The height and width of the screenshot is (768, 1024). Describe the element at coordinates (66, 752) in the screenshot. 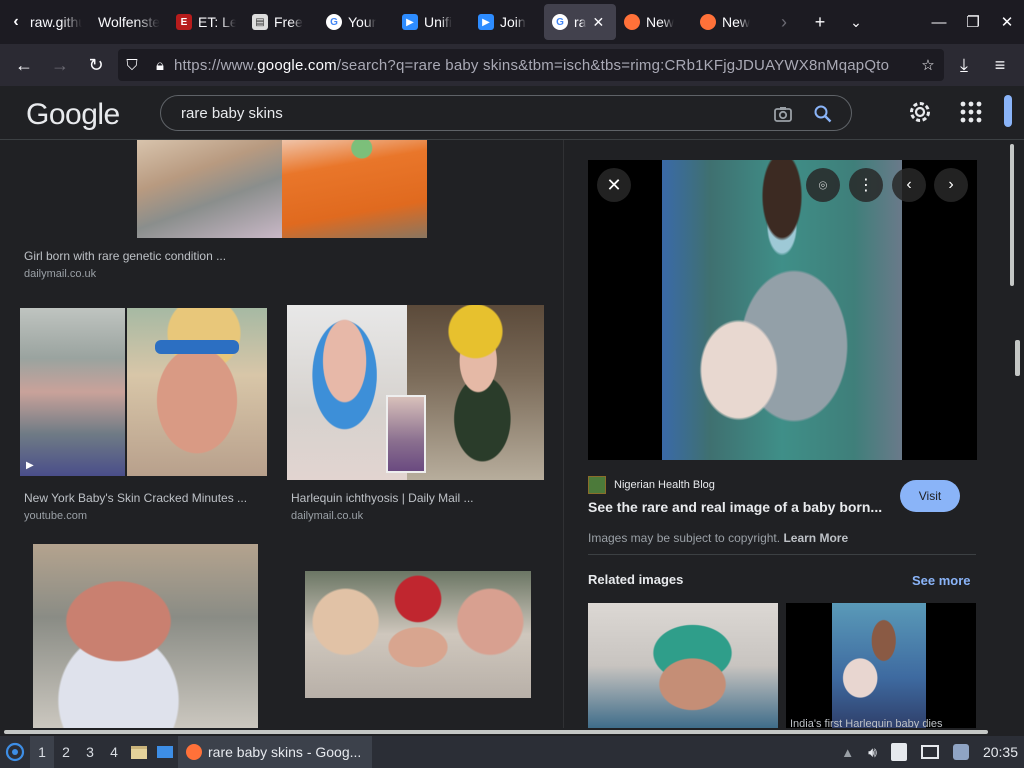

I see `workspace-2: 2` at that location.